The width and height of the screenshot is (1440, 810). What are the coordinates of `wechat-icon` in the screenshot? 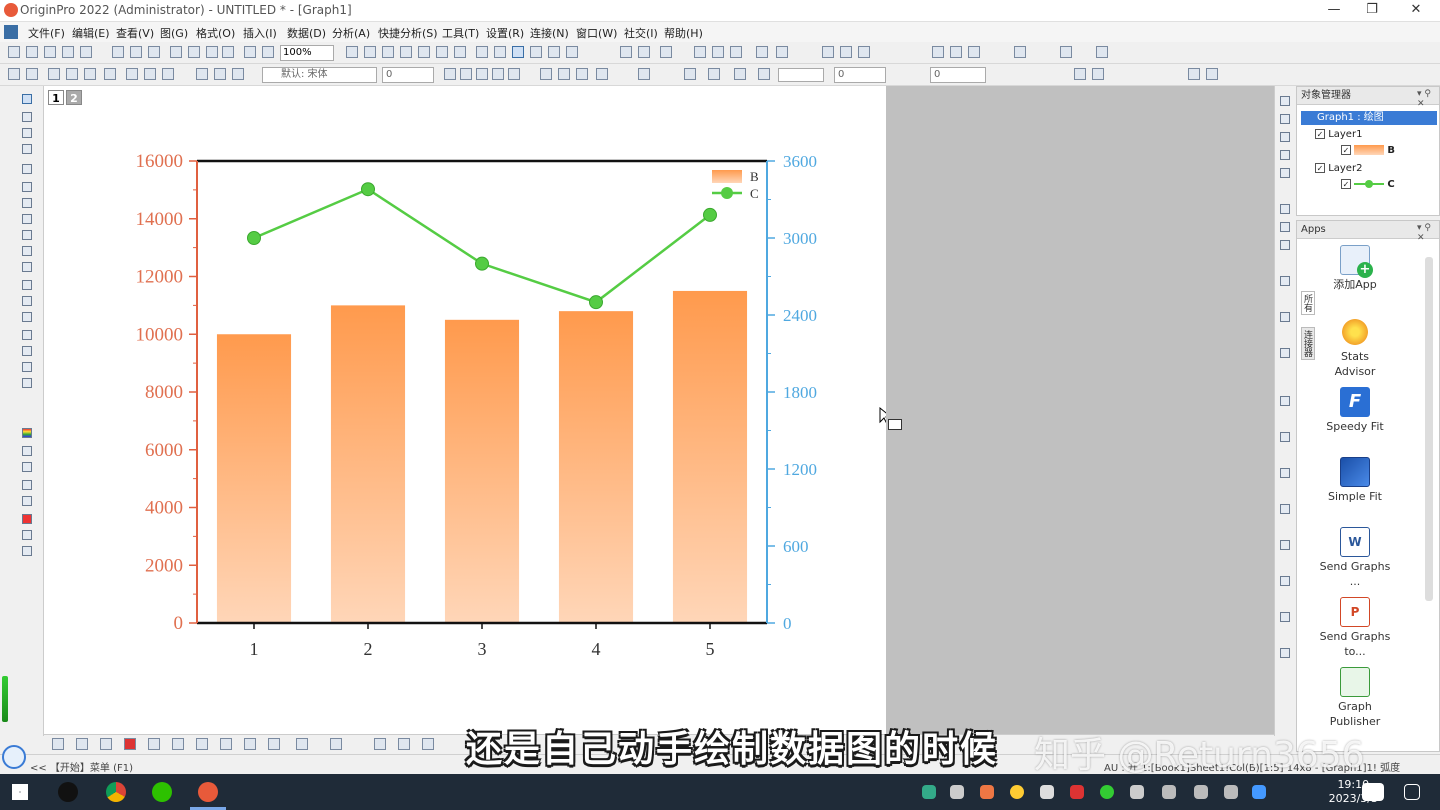 It's located at (162, 792).